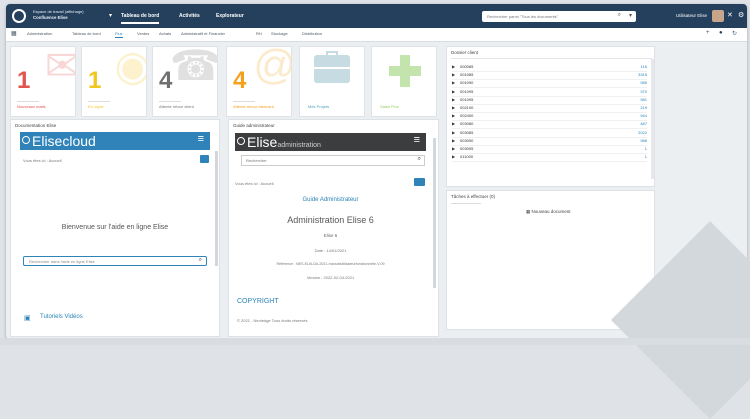 The height and width of the screenshot is (419, 750). I want to click on tile-label: Saisir Flux, so click(389, 106).